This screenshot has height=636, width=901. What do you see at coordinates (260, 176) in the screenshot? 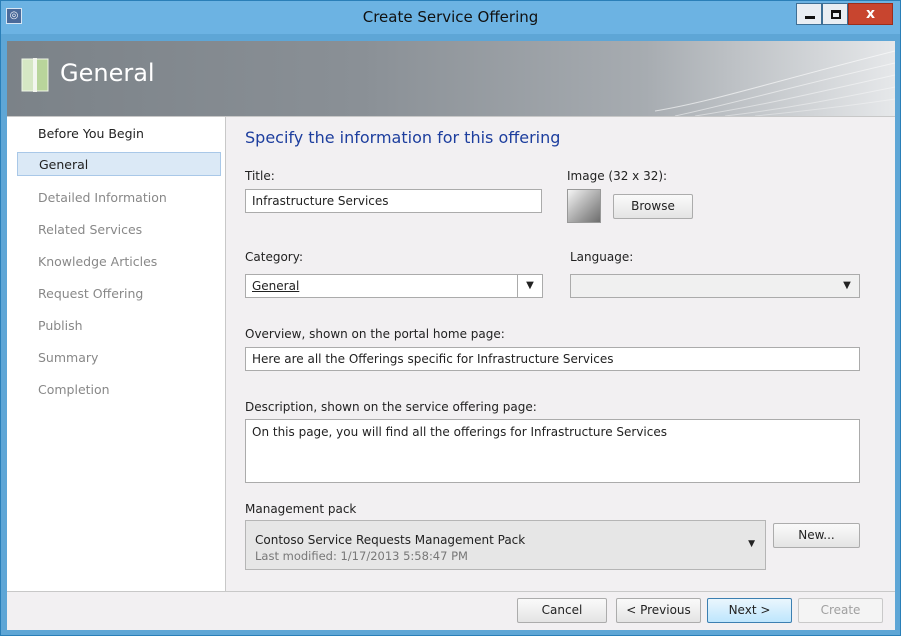
I see `title-label: Title:` at bounding box center [260, 176].